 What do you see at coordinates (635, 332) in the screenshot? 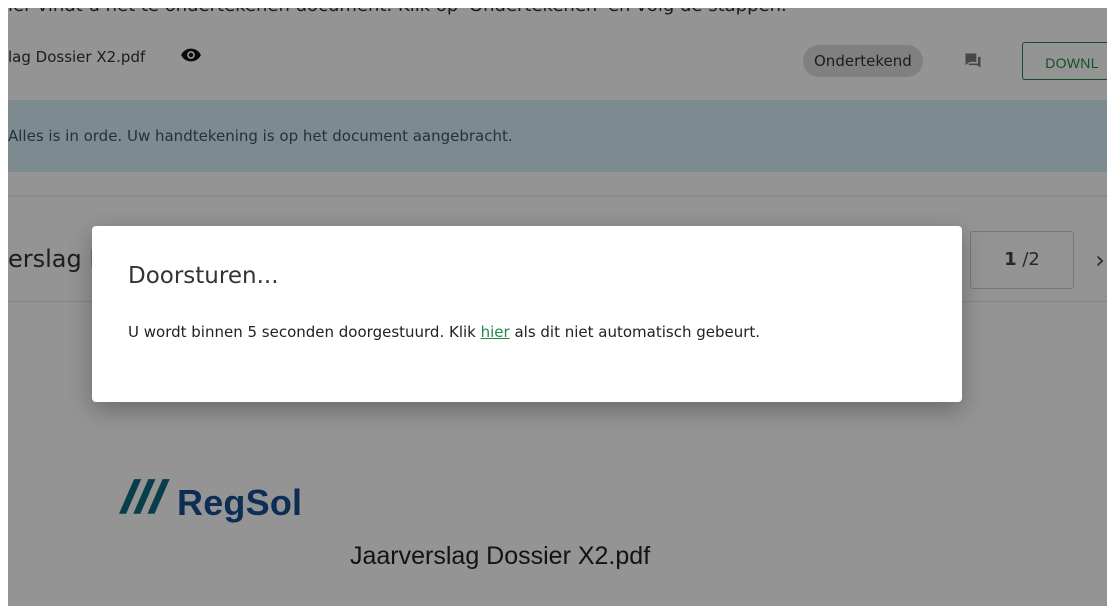
I see `dialog-body-end: als dit niet automatisch gebeurt.` at bounding box center [635, 332].